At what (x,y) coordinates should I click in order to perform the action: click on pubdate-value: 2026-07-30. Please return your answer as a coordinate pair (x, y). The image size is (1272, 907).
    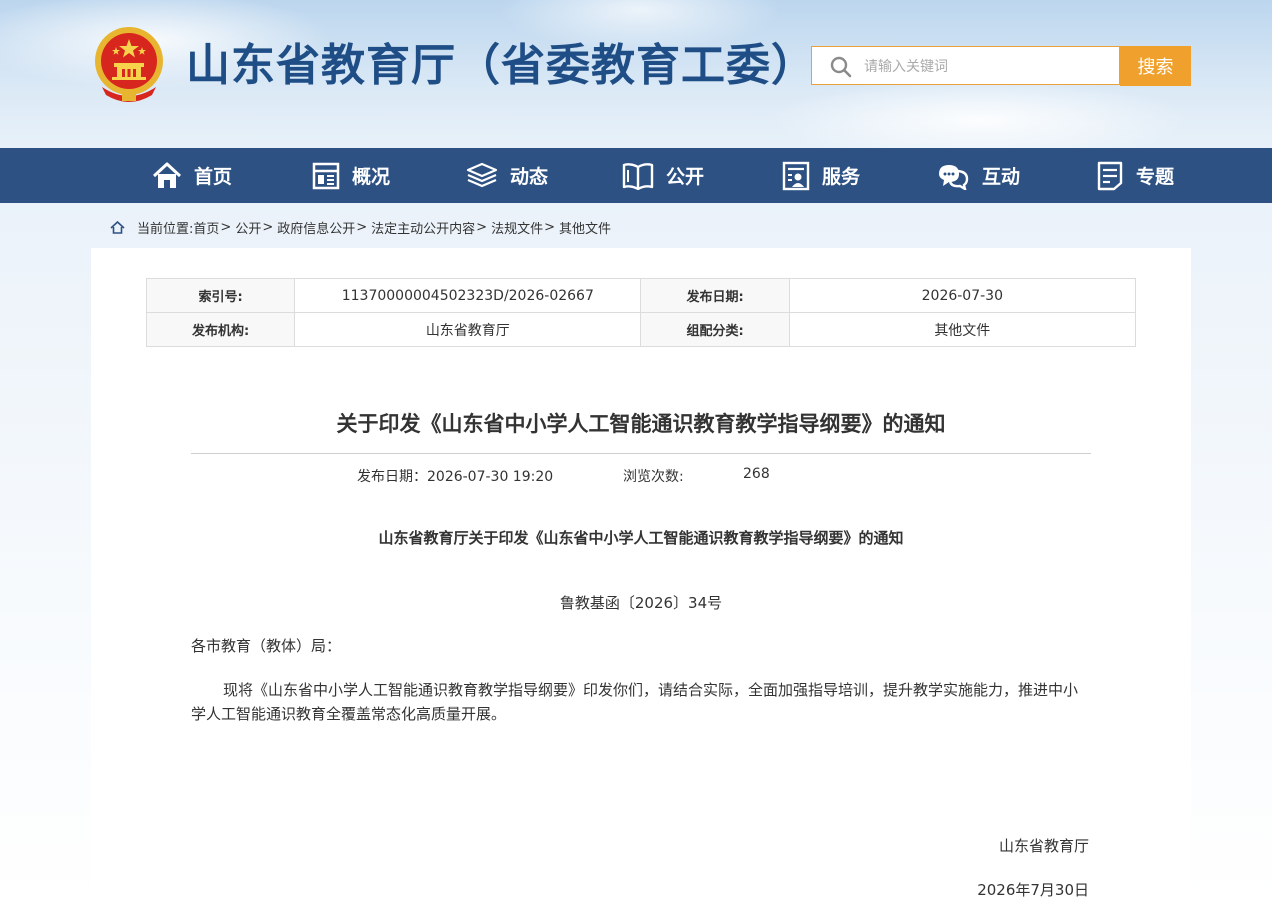
    Looking at the image, I should click on (962, 295).